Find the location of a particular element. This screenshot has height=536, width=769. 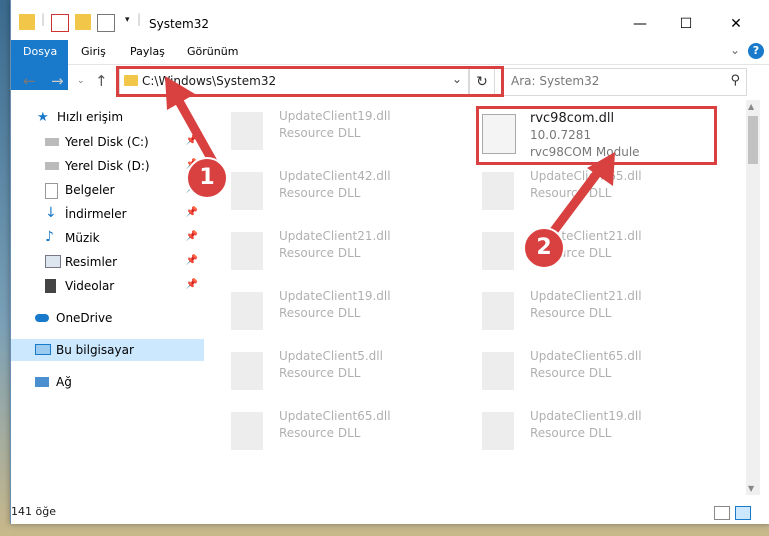

item-count: 141 öğe is located at coordinates (33, 511).